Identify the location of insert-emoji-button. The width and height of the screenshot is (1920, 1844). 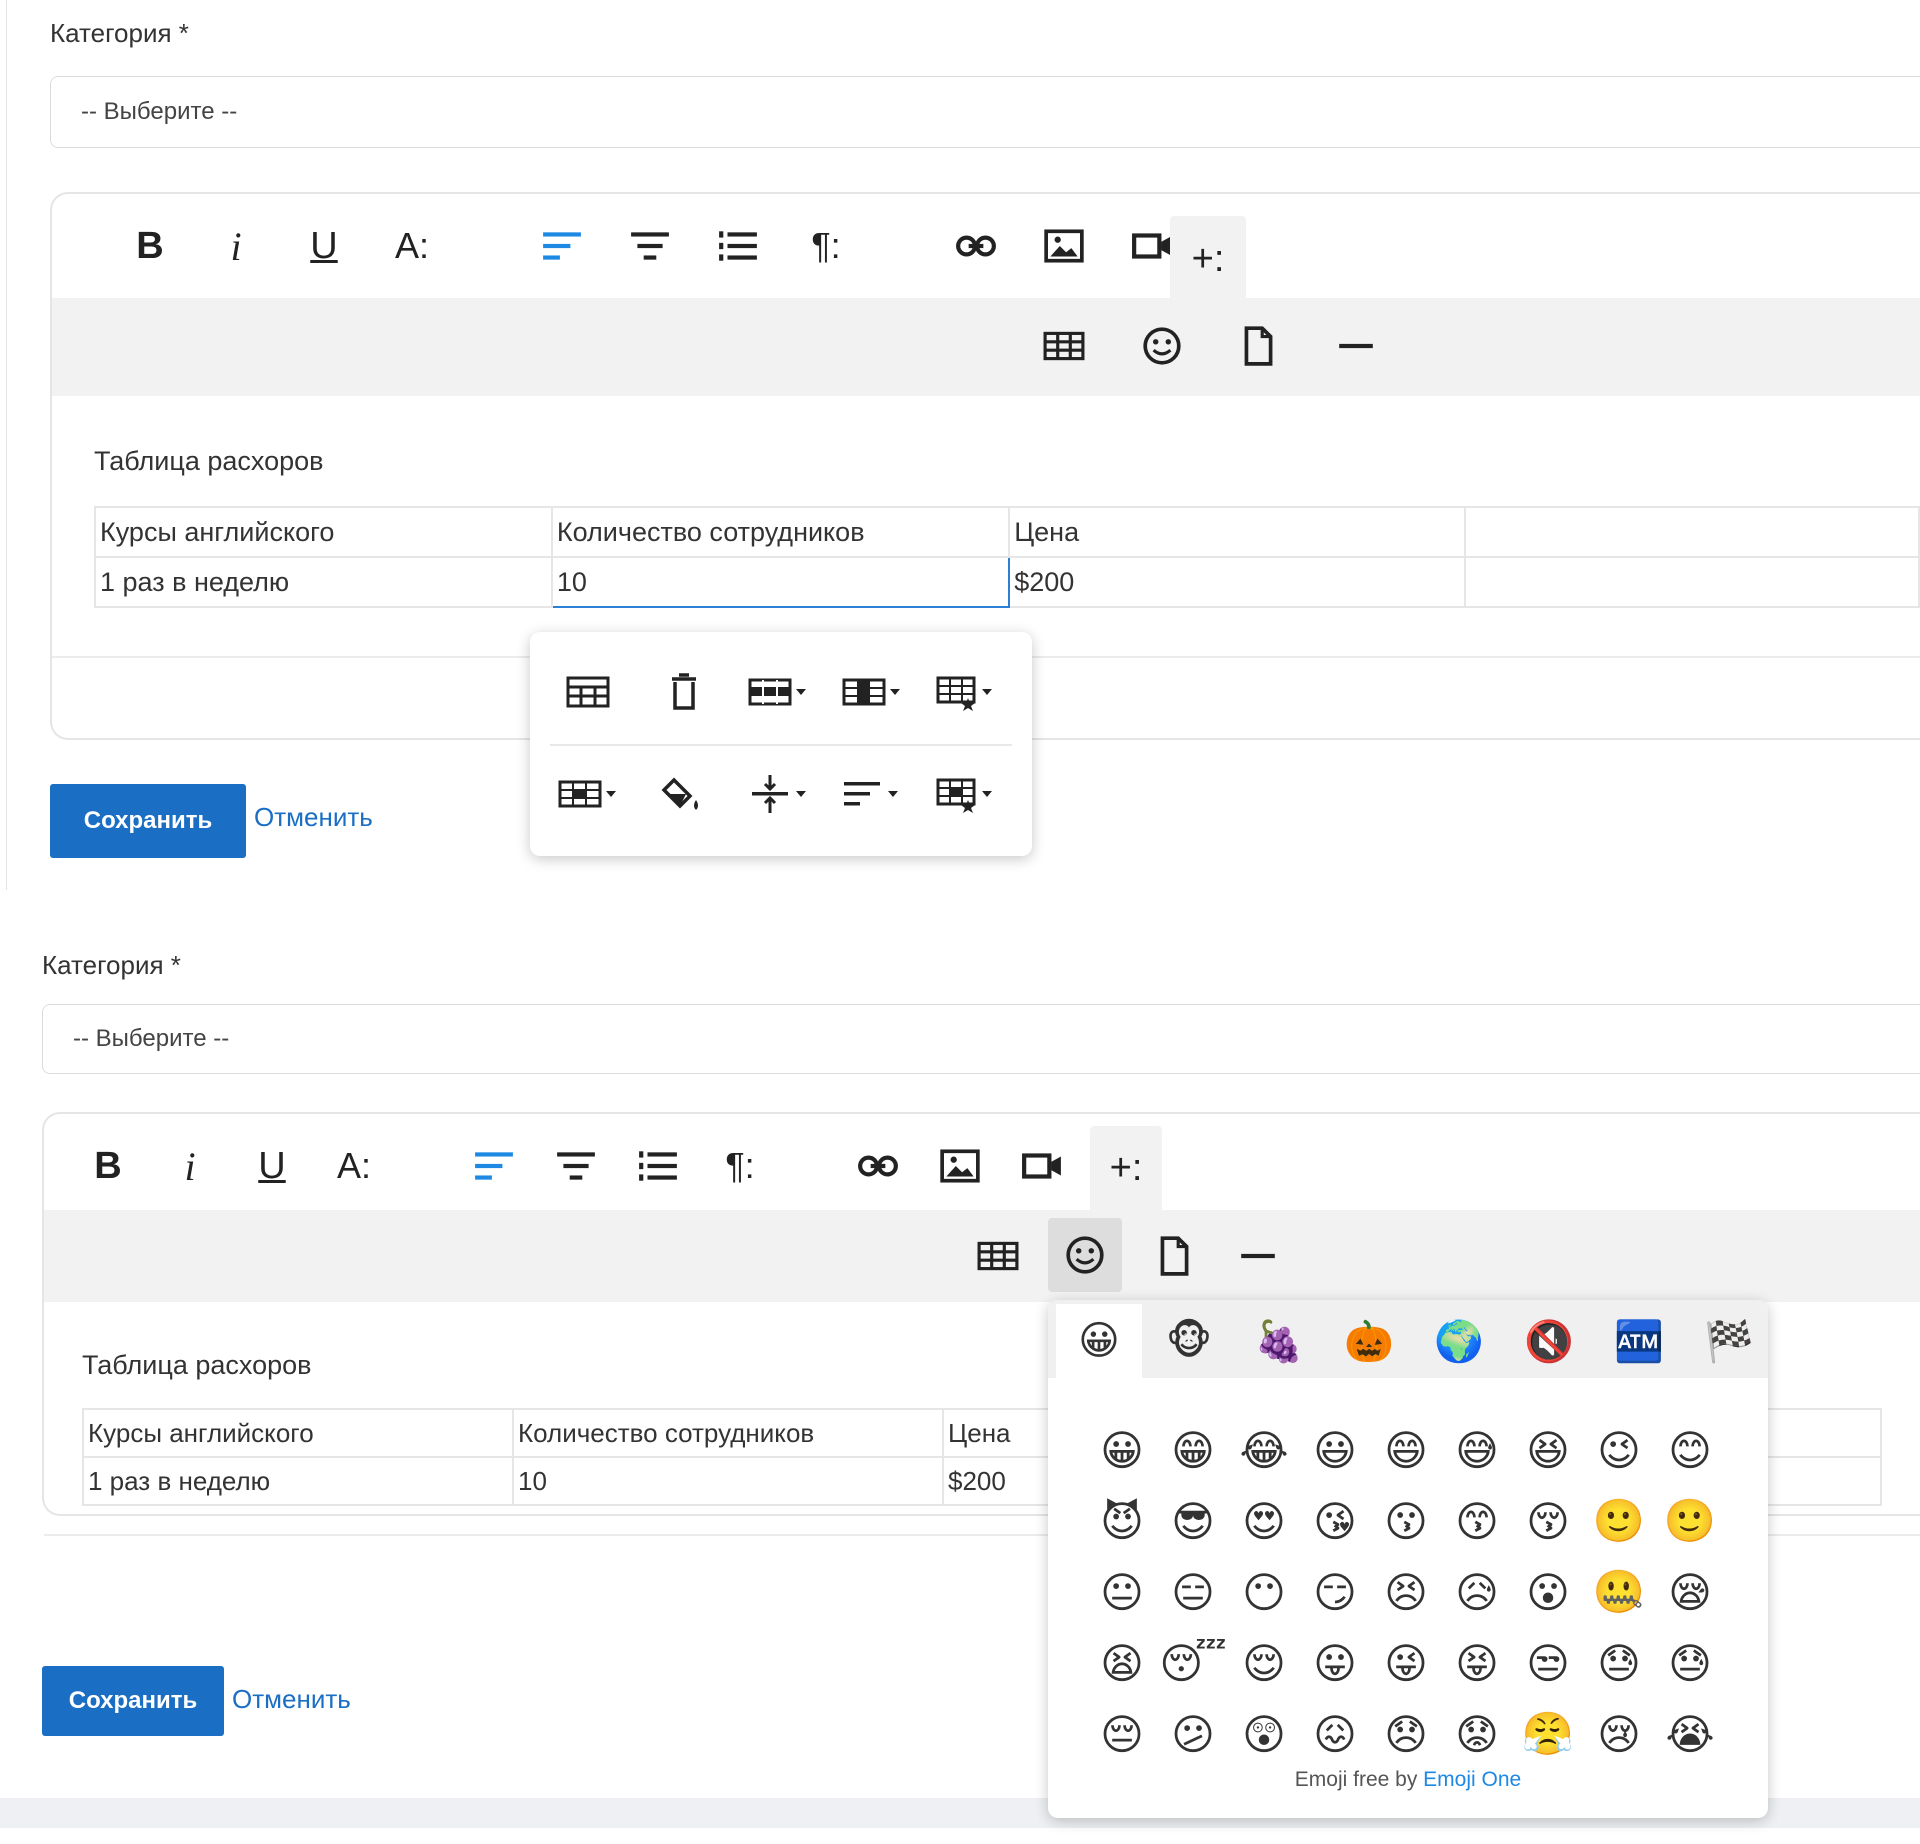
(1162, 346).